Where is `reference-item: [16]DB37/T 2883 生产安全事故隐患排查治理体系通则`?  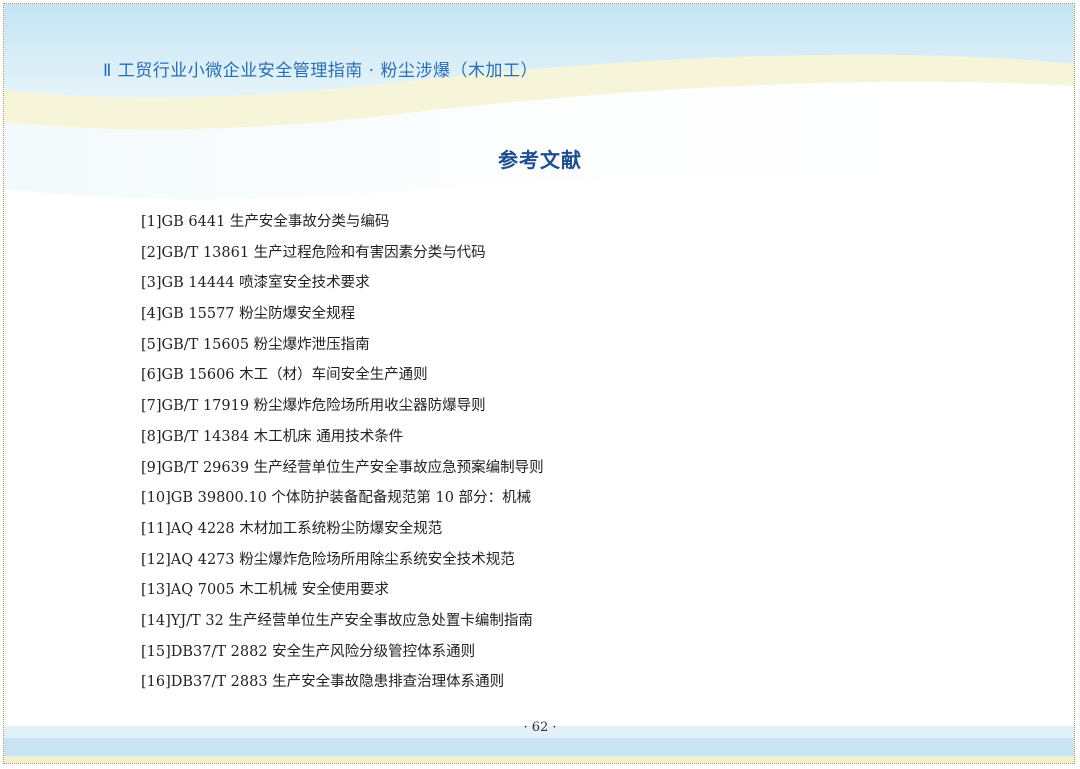 reference-item: [16]DB37/T 2883 生产安全事故隐患排查治理体系通则 is located at coordinates (323, 682).